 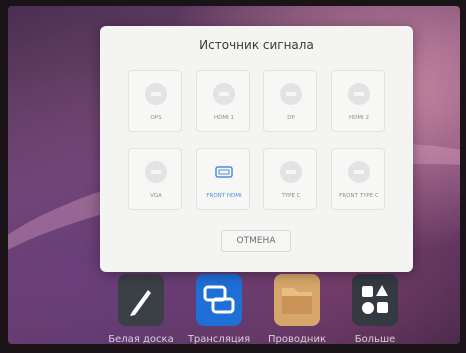 What do you see at coordinates (375, 339) in the screenshot?
I see `dock-item-label: Больше` at bounding box center [375, 339].